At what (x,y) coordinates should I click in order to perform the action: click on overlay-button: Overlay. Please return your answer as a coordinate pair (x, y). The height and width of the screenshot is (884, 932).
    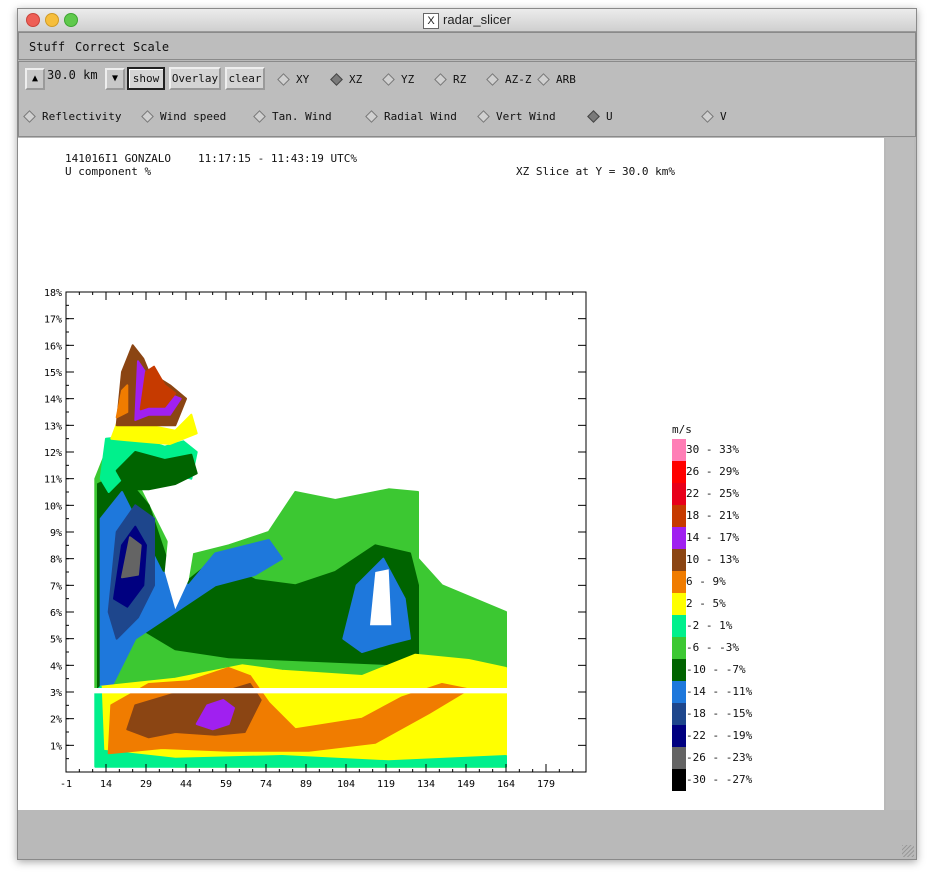
    Looking at the image, I should click on (195, 78).